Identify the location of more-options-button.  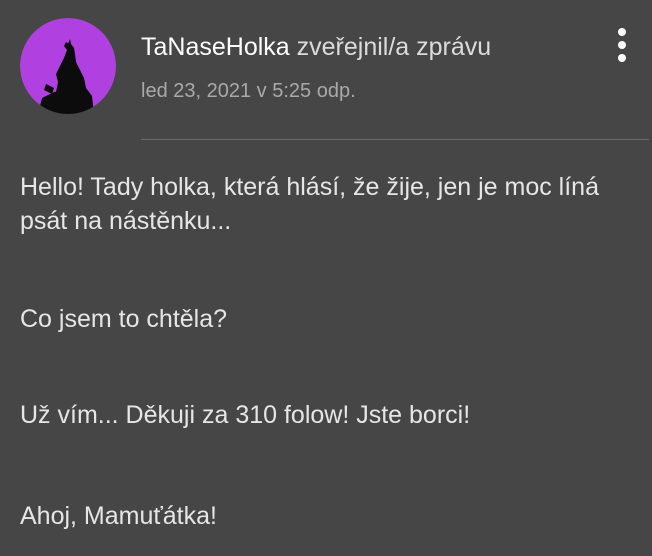
(622, 46).